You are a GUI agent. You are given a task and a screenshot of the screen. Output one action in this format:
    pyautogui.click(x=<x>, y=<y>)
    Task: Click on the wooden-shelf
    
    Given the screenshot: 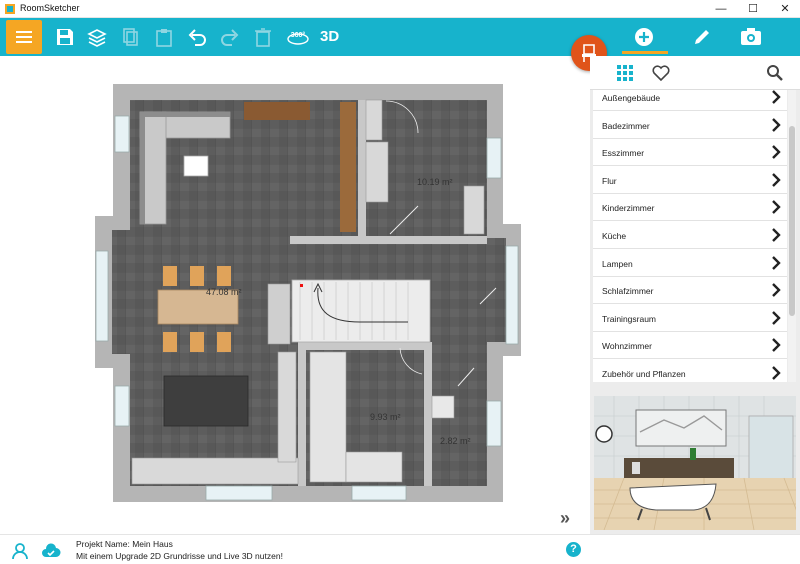 What is the action you would take?
    pyautogui.click(x=348, y=167)
    